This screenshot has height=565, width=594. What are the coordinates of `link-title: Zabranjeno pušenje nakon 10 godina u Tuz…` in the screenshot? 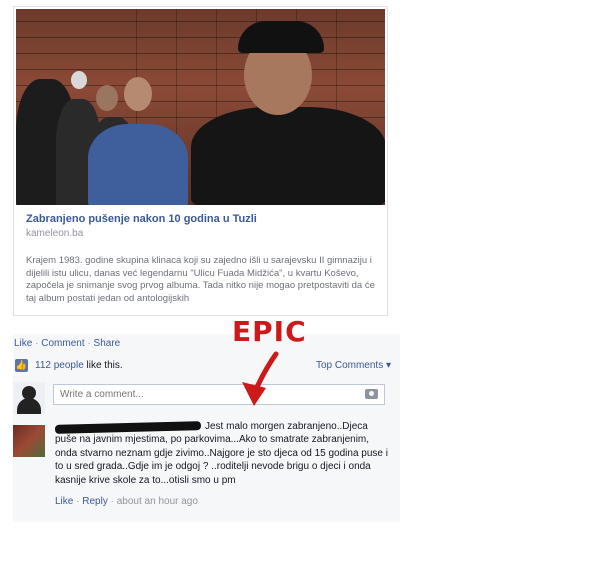 It's located at (141, 219).